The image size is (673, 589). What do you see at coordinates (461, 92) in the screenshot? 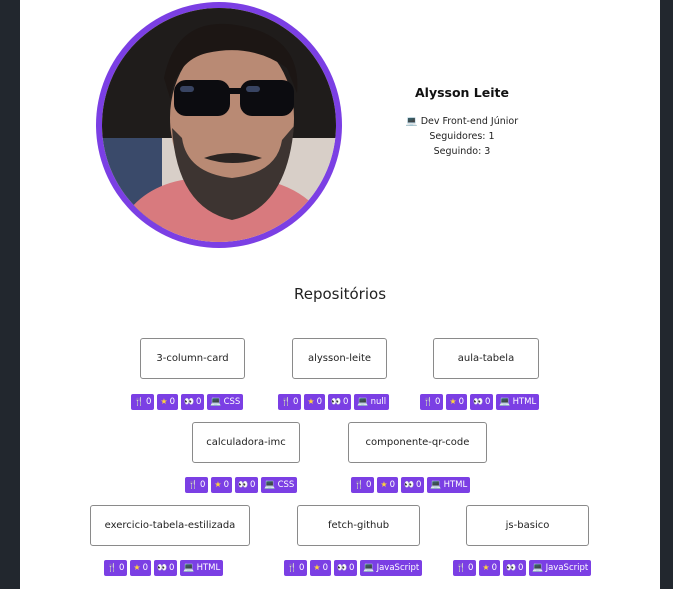
I see `profile-name: Alysson Leite` at bounding box center [461, 92].